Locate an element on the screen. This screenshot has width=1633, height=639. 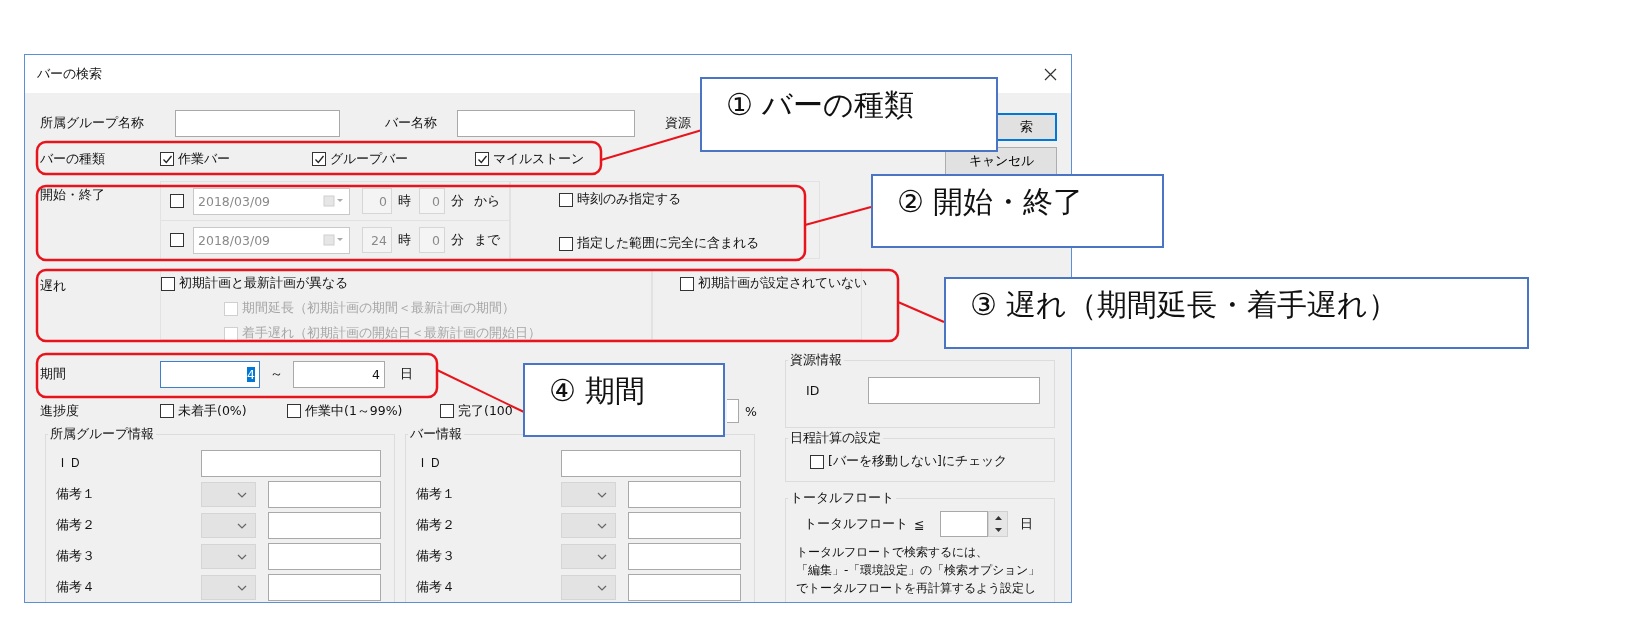
down-arrow-icon is located at coordinates (998, 530).